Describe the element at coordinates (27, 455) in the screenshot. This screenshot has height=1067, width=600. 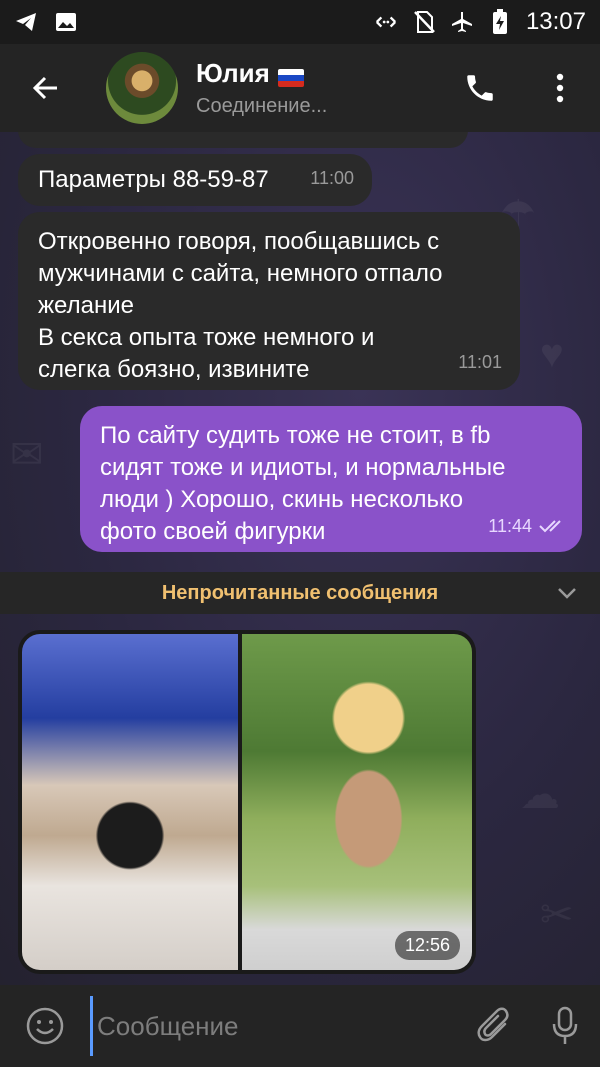
I see `background-doodle: ✉` at that location.